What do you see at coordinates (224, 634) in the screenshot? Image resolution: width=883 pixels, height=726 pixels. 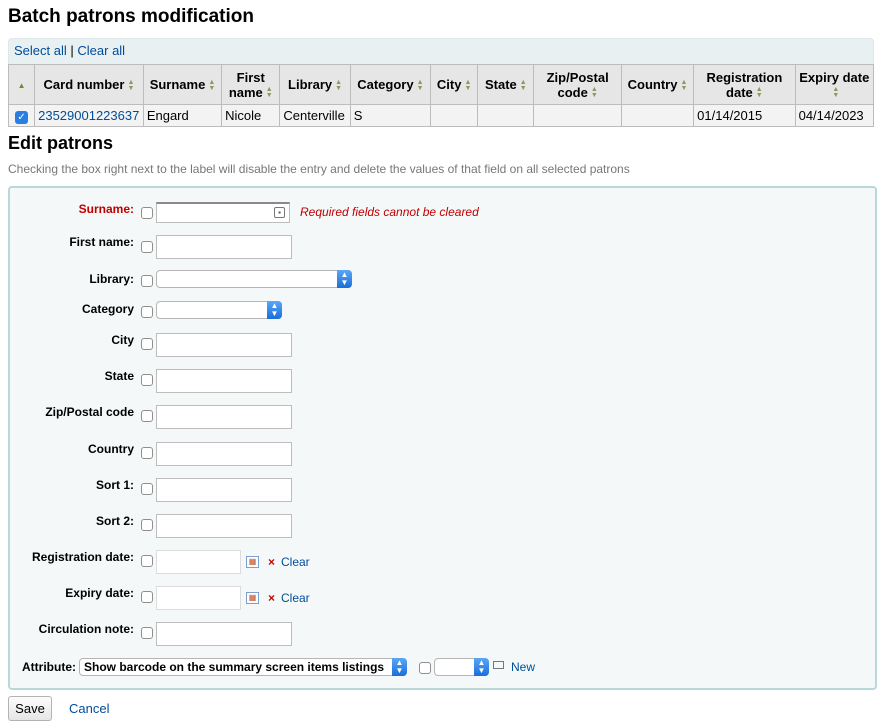 I see `circulation-note-input` at bounding box center [224, 634].